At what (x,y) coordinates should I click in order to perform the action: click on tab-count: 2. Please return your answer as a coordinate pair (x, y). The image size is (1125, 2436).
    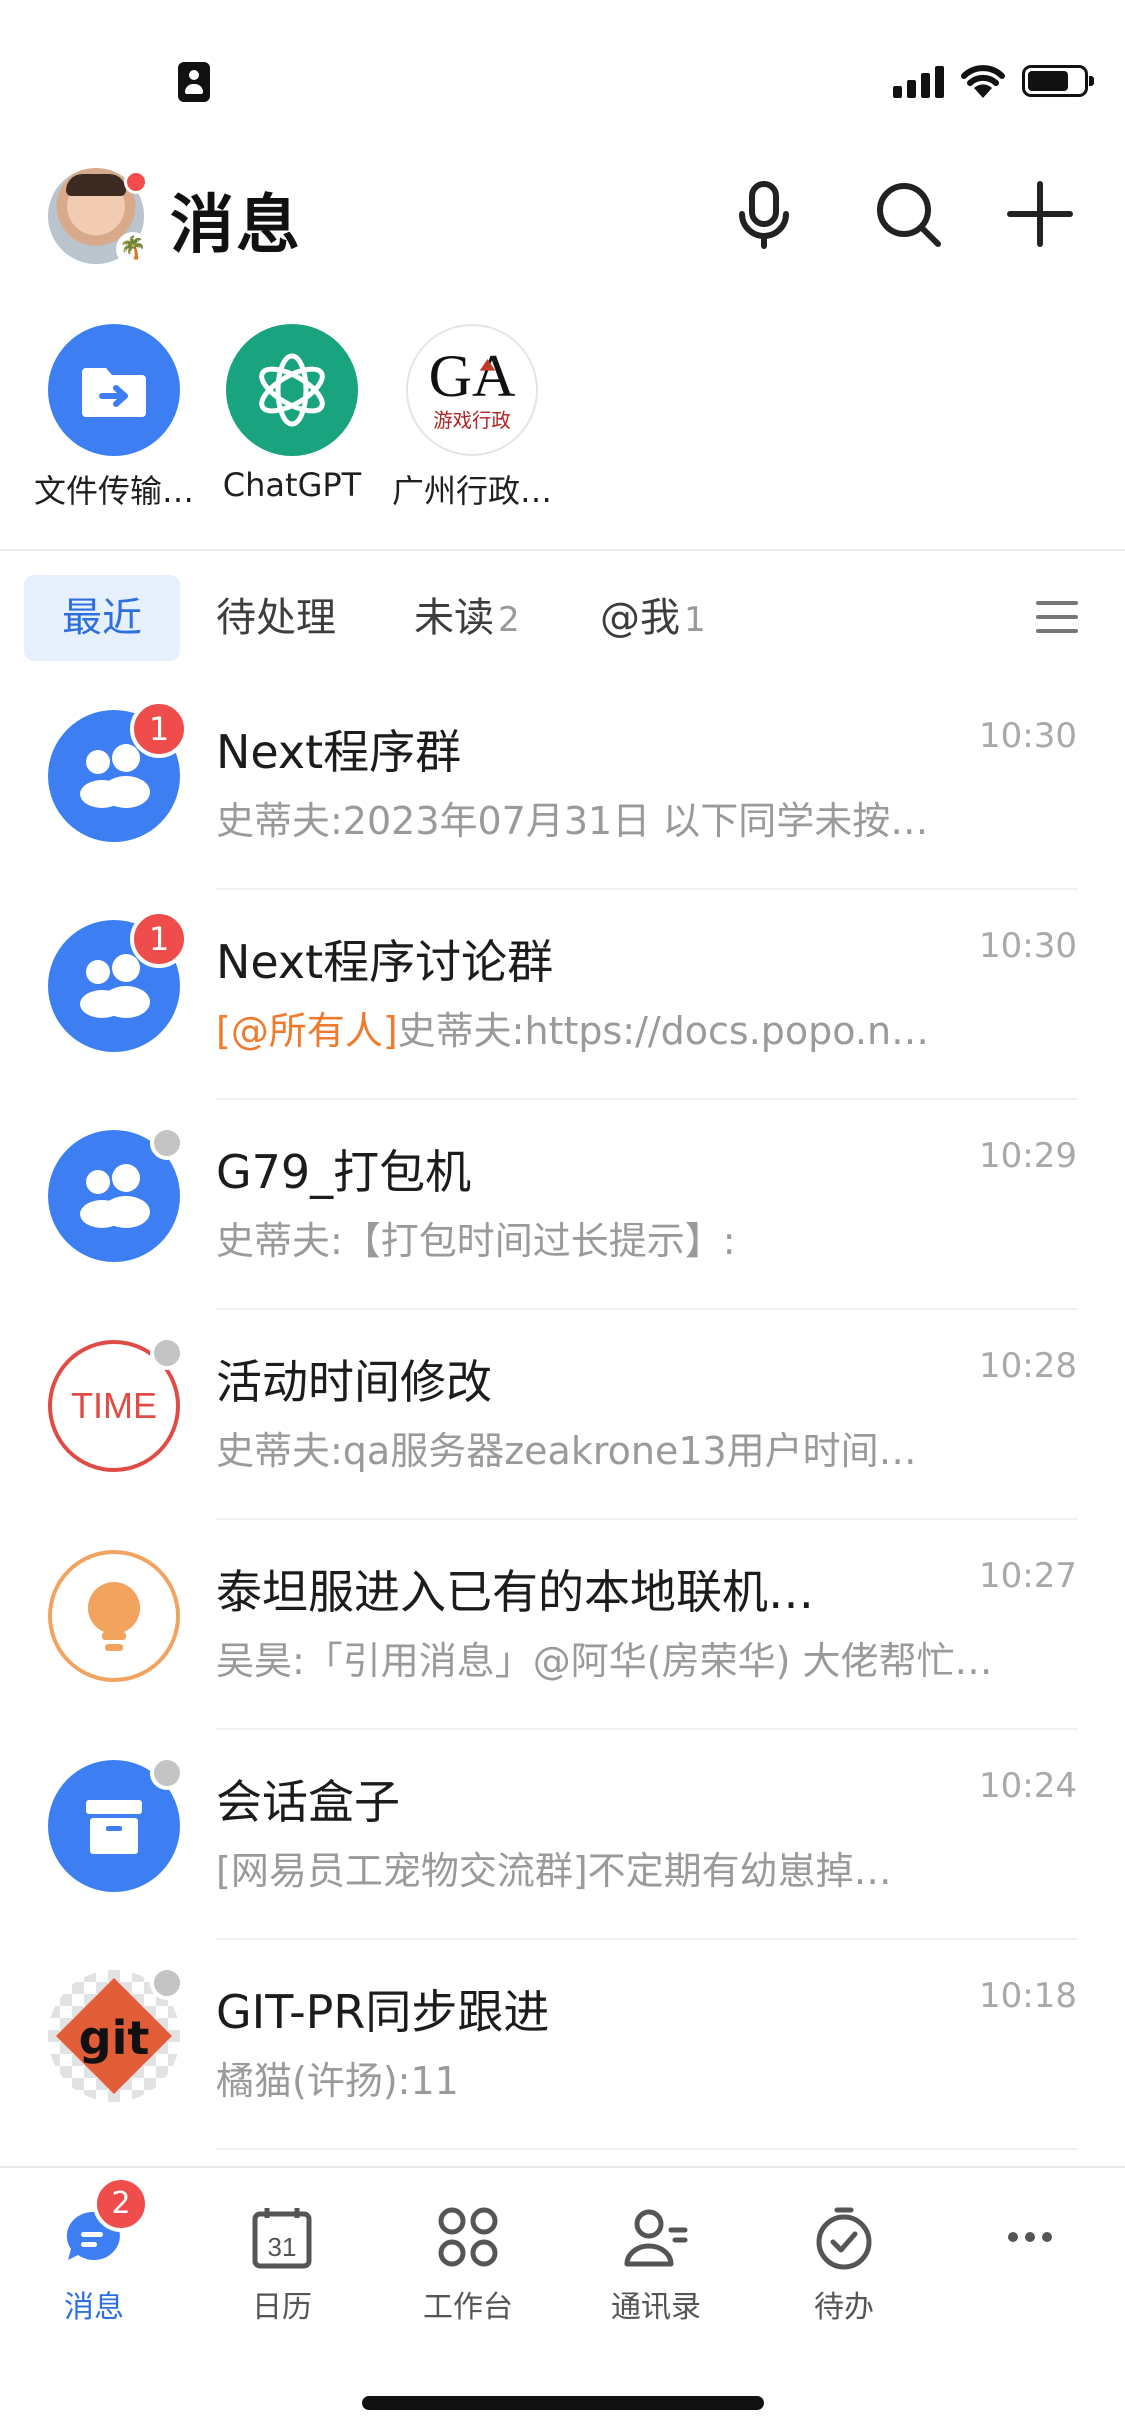
    Looking at the image, I should click on (509, 620).